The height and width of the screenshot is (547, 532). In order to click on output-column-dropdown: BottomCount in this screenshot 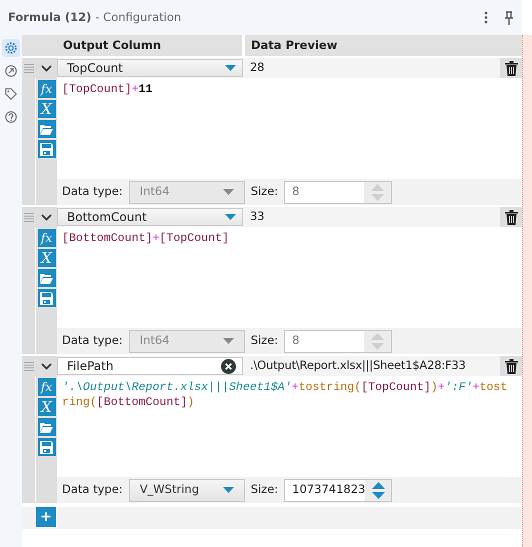, I will do `click(150, 217)`.